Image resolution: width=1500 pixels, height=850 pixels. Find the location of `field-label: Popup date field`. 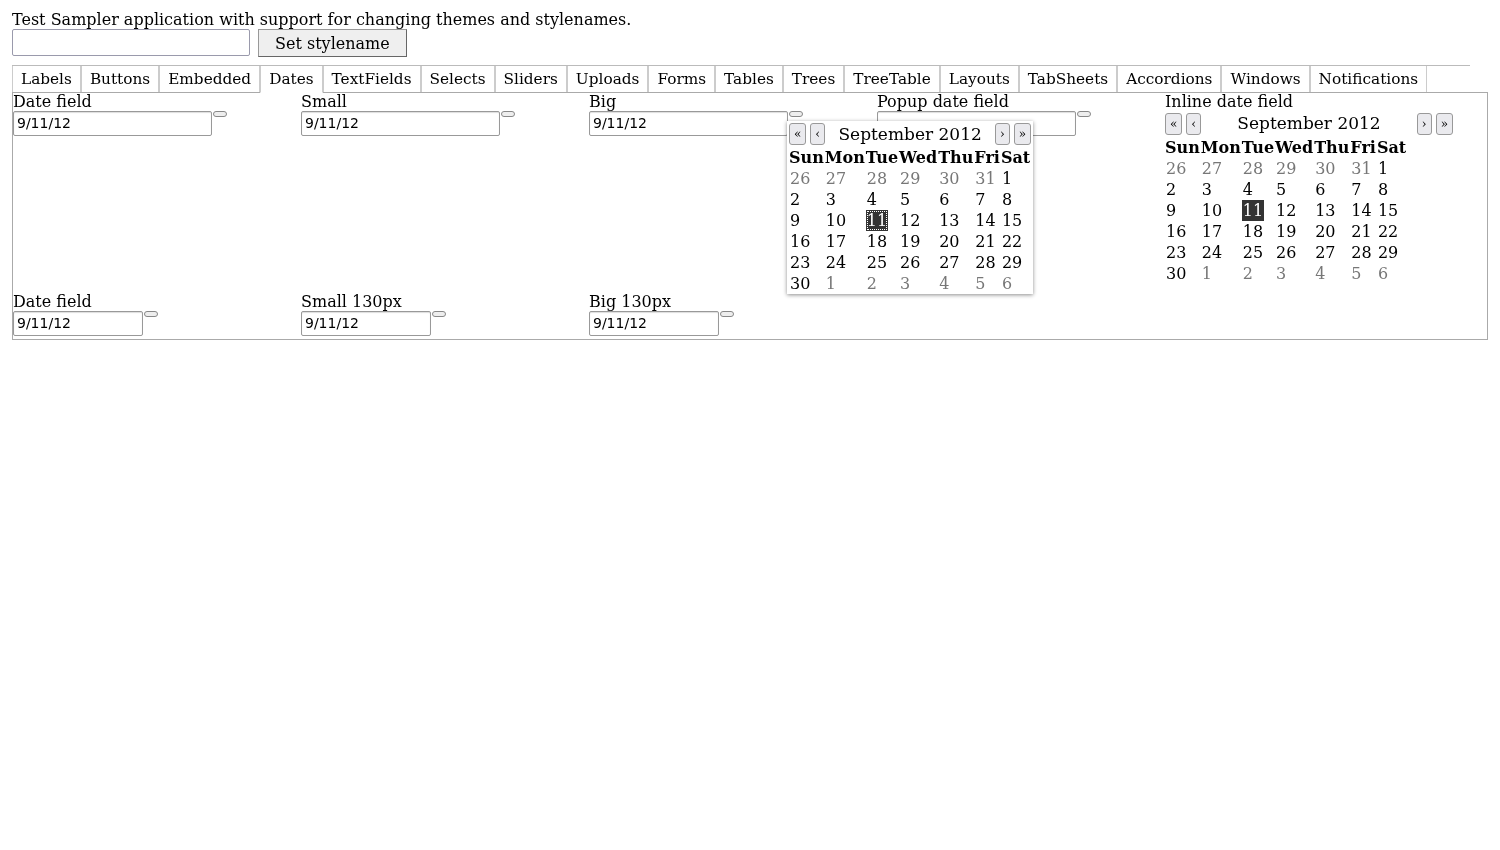

field-label: Popup date field is located at coordinates (943, 102).